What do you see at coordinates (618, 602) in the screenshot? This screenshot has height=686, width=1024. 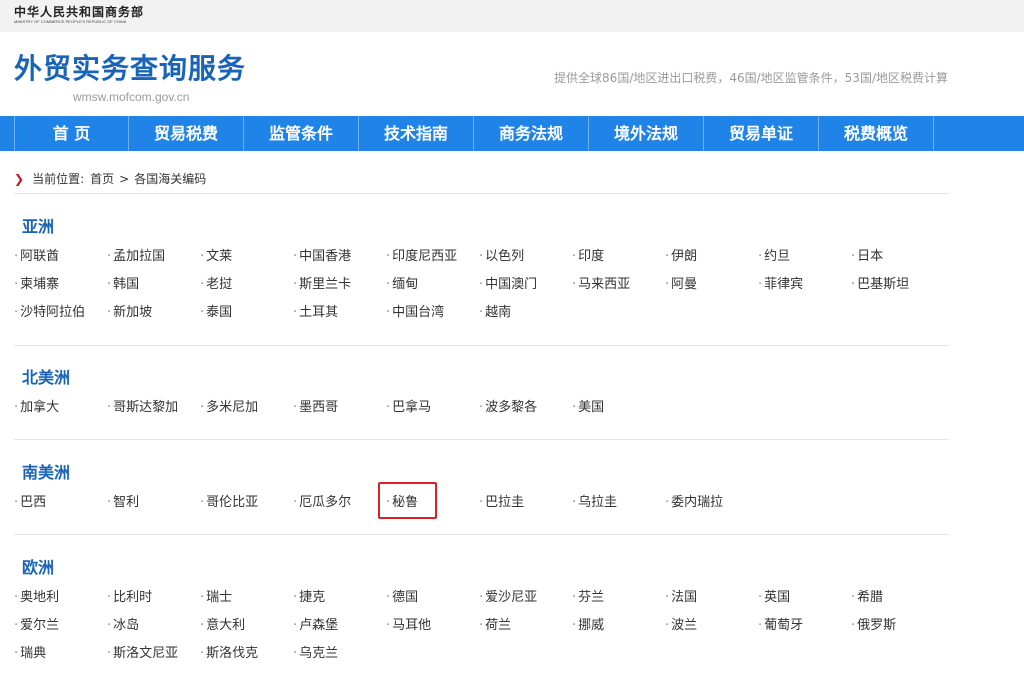 I see `country-link: · 芬兰` at bounding box center [618, 602].